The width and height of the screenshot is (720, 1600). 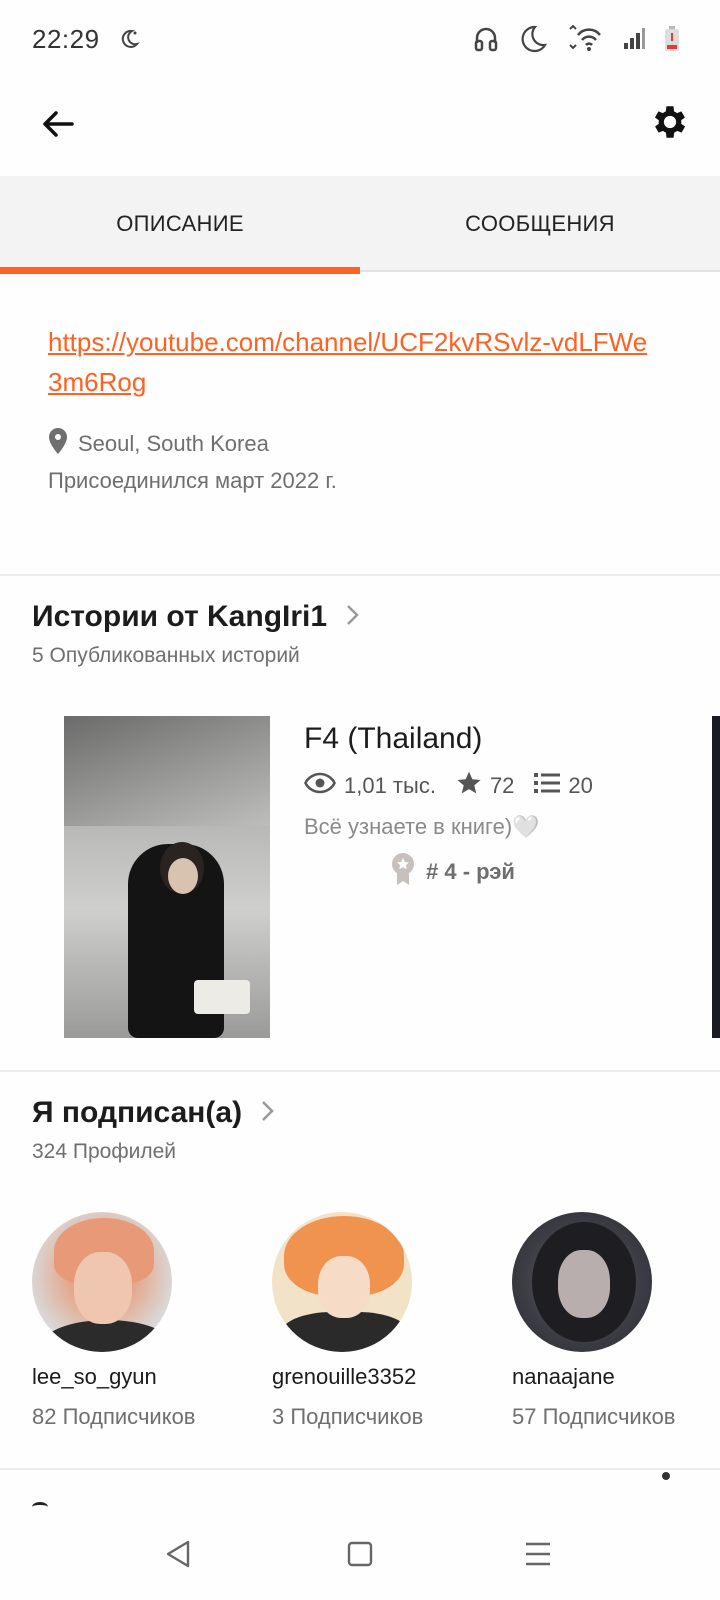 What do you see at coordinates (585, 41) in the screenshot?
I see `wifi-icon` at bounding box center [585, 41].